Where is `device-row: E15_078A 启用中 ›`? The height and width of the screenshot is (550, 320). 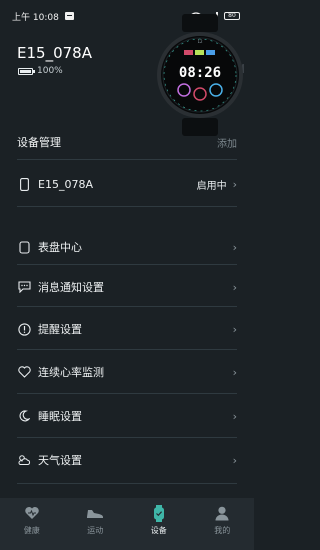 device-row: E15_078A 启用中 › is located at coordinates (127, 184).